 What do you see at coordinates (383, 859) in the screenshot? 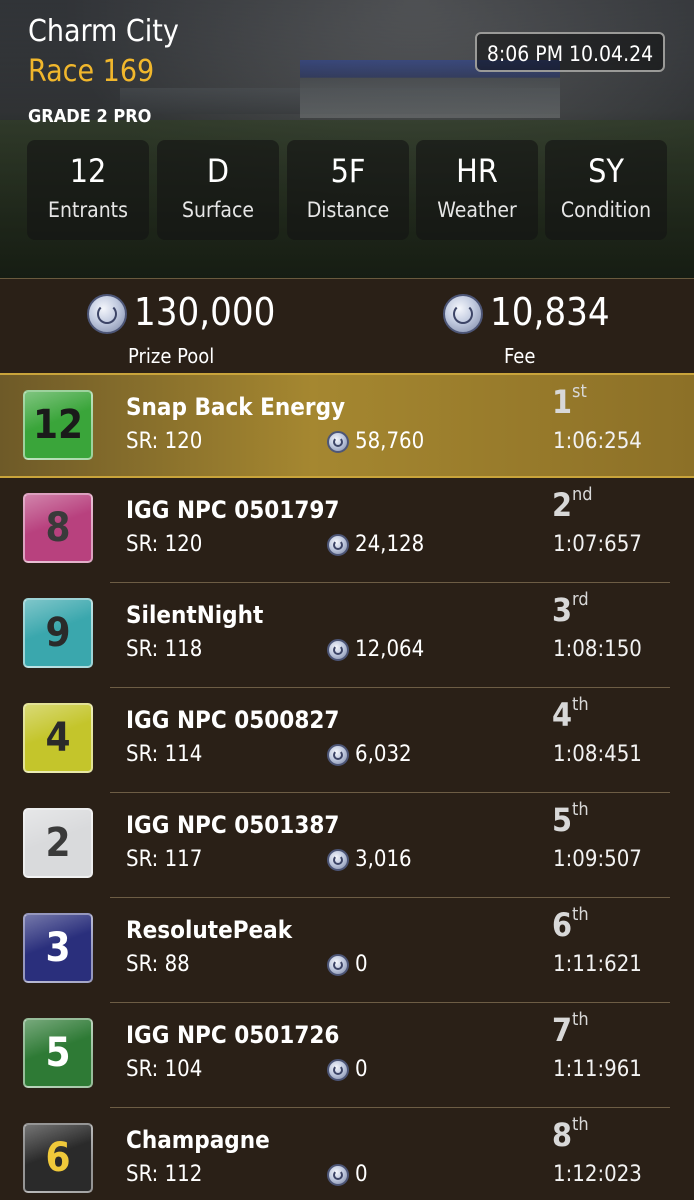
I see `earnings: 3,016` at bounding box center [383, 859].